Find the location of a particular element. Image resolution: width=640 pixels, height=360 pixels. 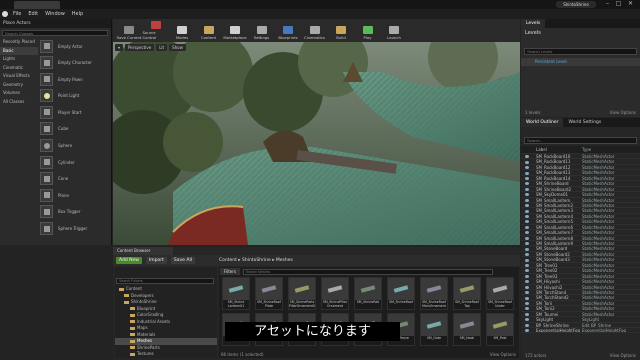

asset-tile: SM_ShrineRoof Under is located at coordinates (500, 293).